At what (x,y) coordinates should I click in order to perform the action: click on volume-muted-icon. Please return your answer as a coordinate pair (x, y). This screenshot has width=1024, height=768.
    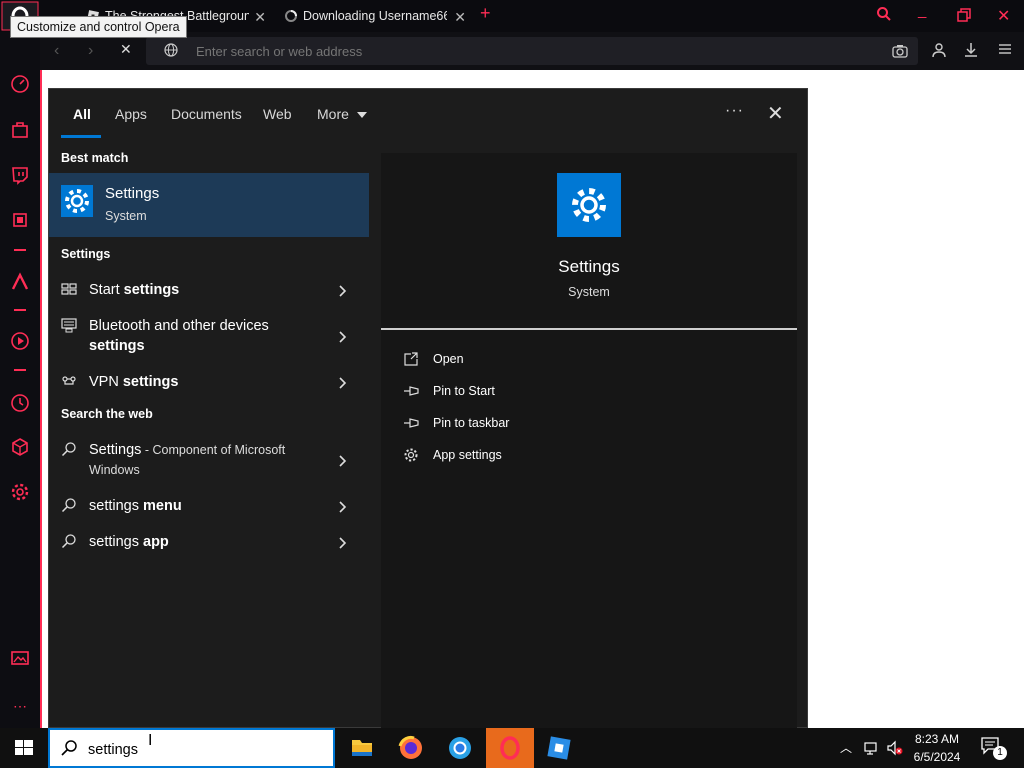
    Looking at the image, I should click on (895, 748).